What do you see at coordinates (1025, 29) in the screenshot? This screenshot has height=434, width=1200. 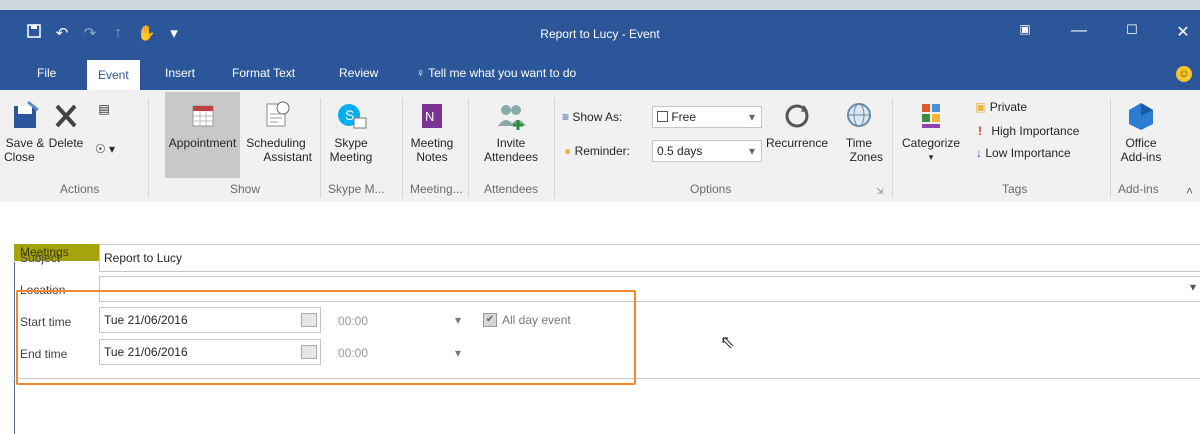 I see `ribbon-display-icon: ▣` at bounding box center [1025, 29].